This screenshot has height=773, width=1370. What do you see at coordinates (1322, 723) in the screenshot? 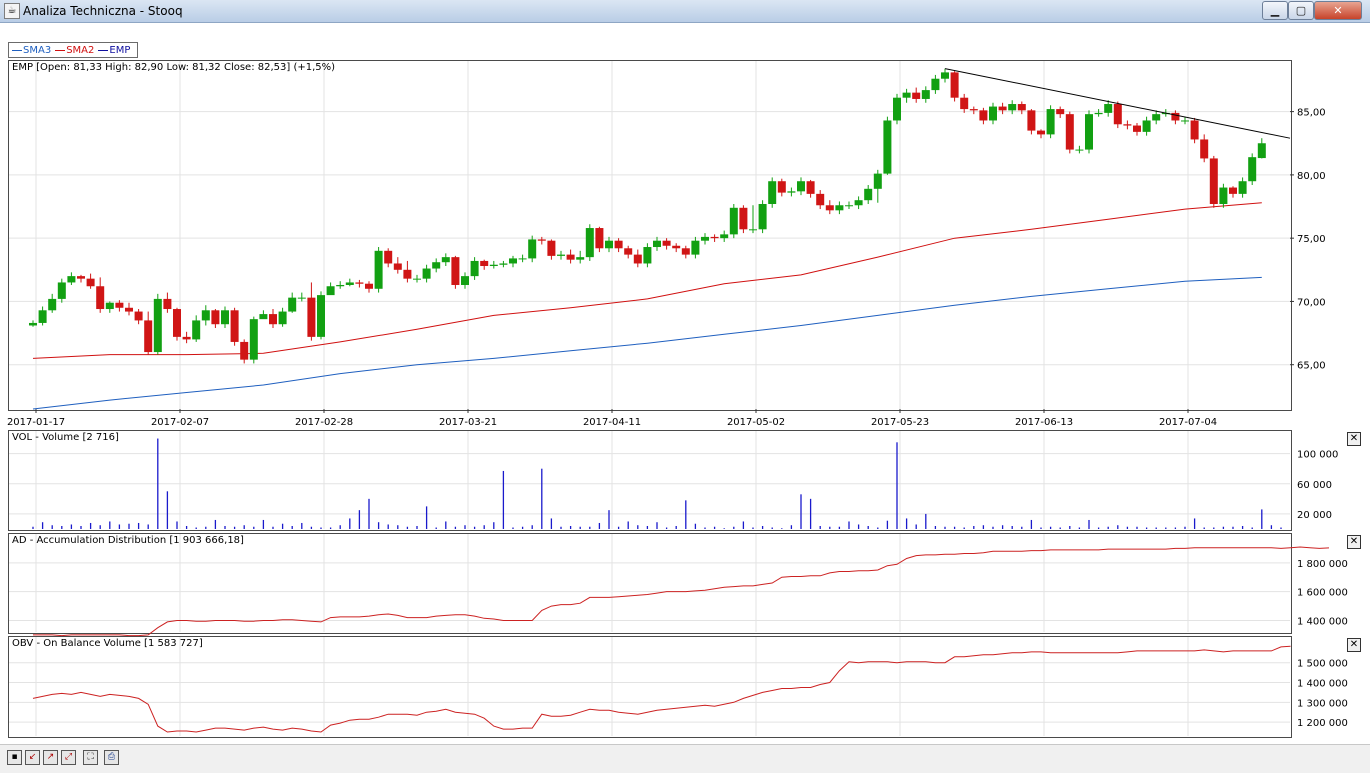
I see `y-tick-label: 1 200 000` at bounding box center [1322, 723].